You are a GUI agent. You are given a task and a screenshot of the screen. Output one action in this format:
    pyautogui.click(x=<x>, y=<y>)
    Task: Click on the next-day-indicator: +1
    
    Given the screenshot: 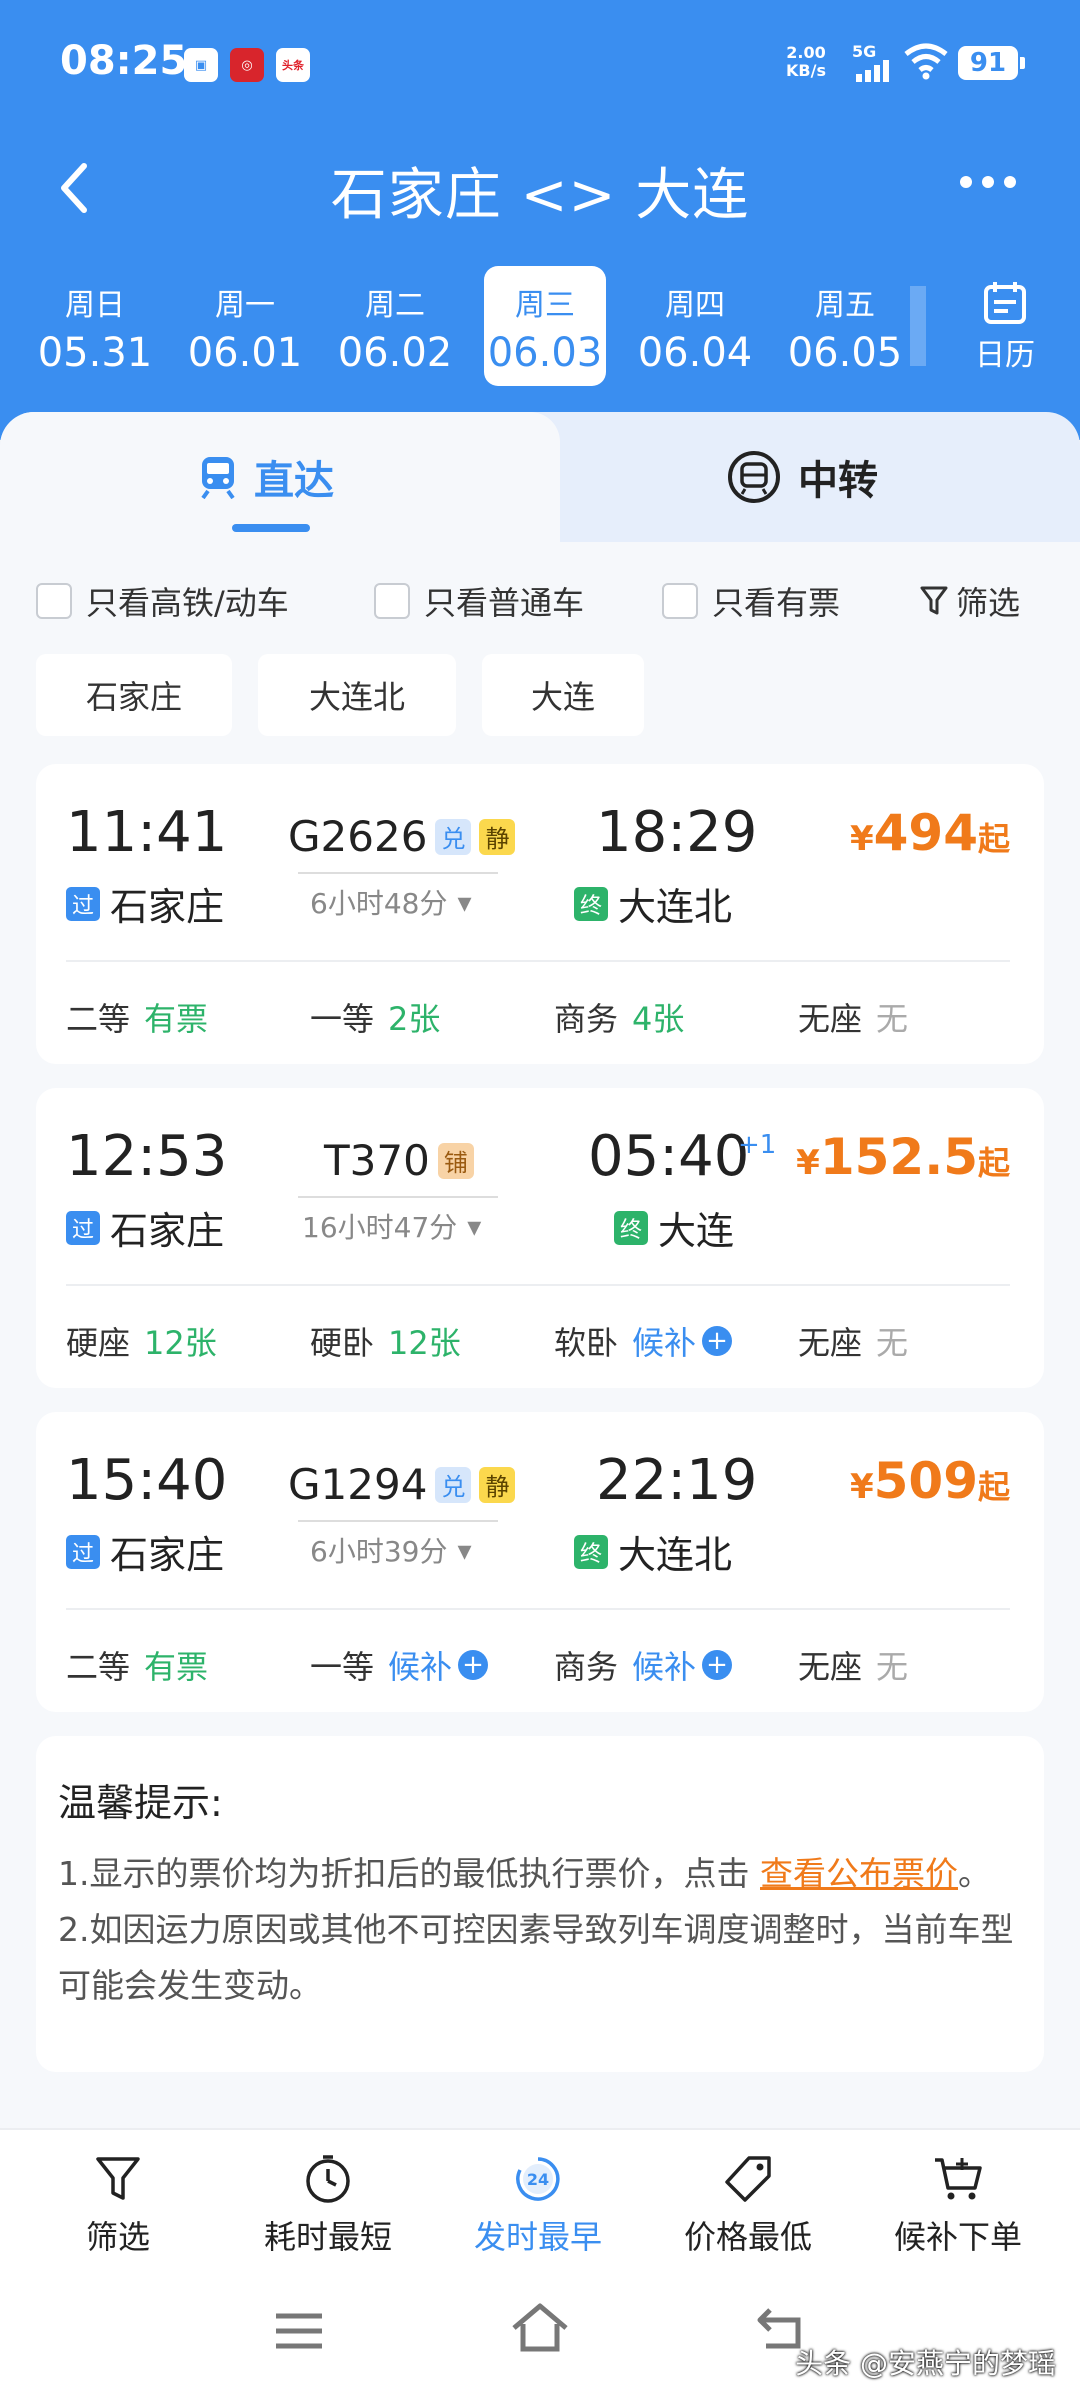 What is the action you would take?
    pyautogui.click(x=757, y=1145)
    